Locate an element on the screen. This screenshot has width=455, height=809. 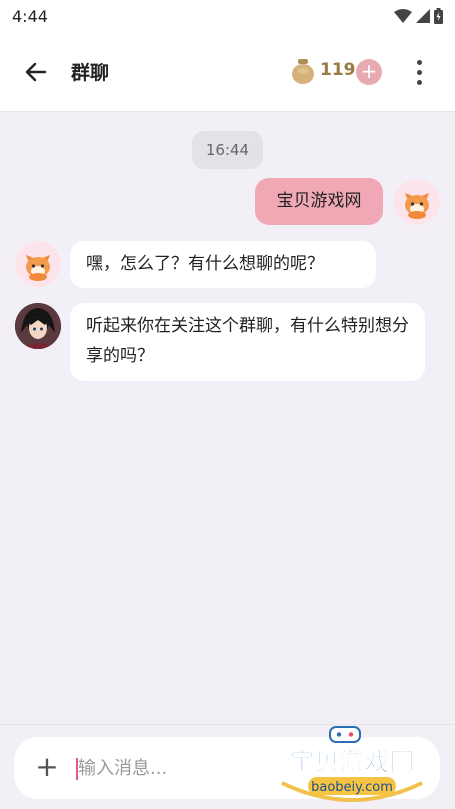
add-coin-button: + is located at coordinates (369, 72).